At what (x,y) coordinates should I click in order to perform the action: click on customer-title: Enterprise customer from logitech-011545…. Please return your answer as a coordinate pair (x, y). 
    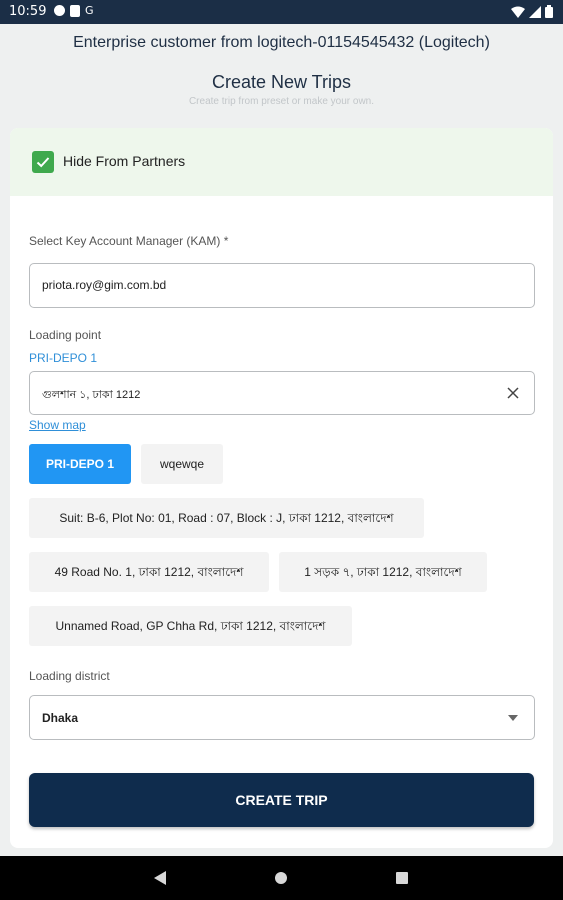
    Looking at the image, I should click on (281, 42).